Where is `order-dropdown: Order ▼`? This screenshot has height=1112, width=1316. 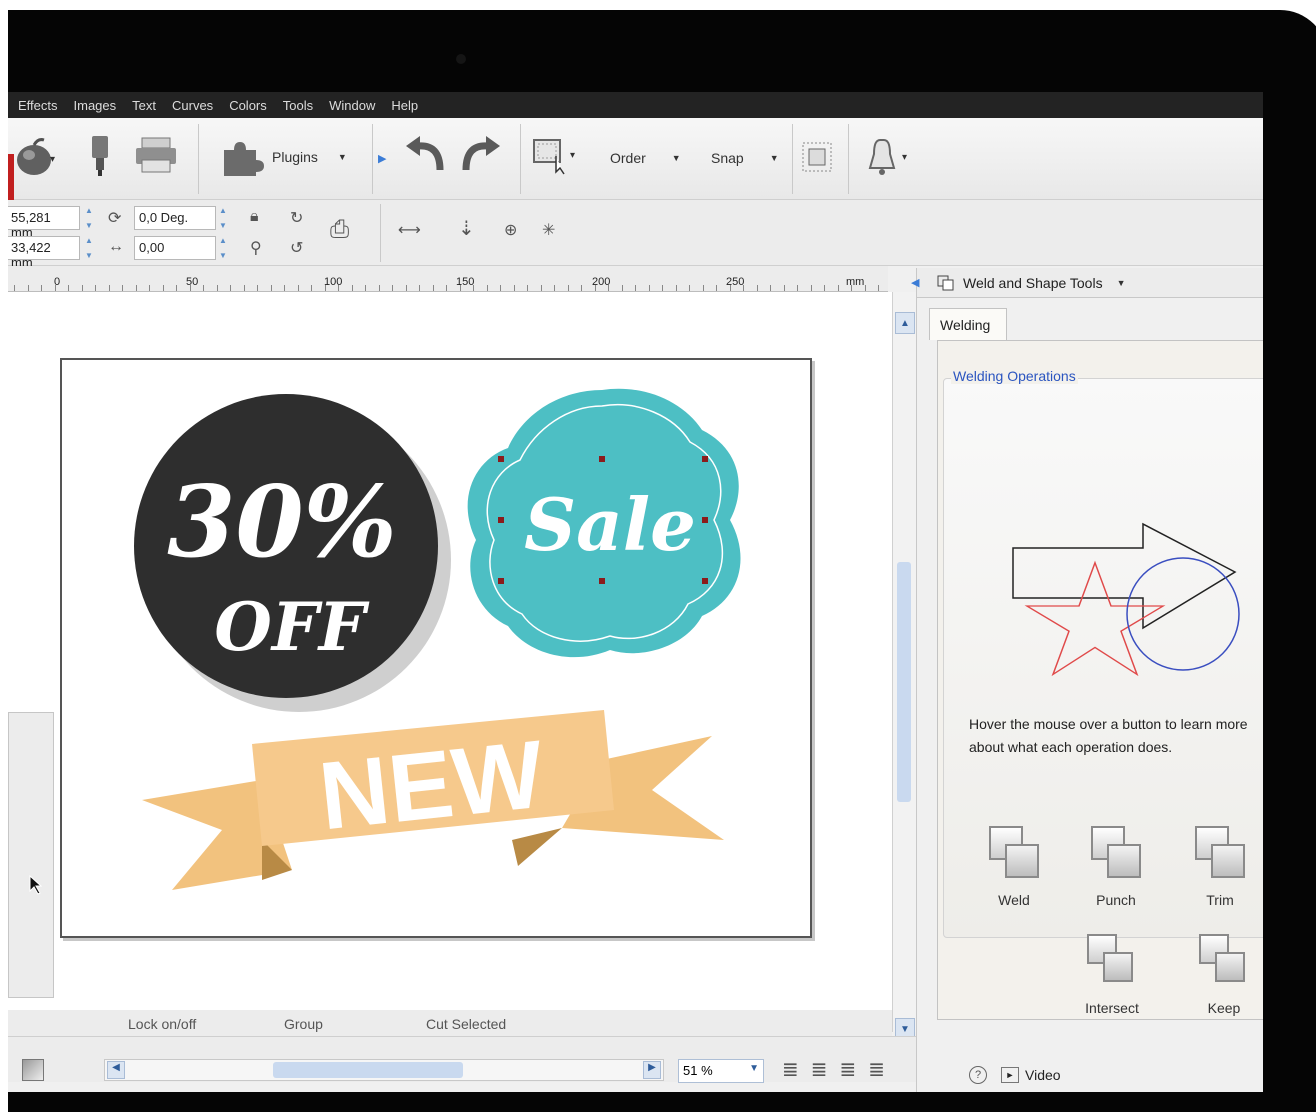
order-dropdown: Order ▼ is located at coordinates (645, 158).